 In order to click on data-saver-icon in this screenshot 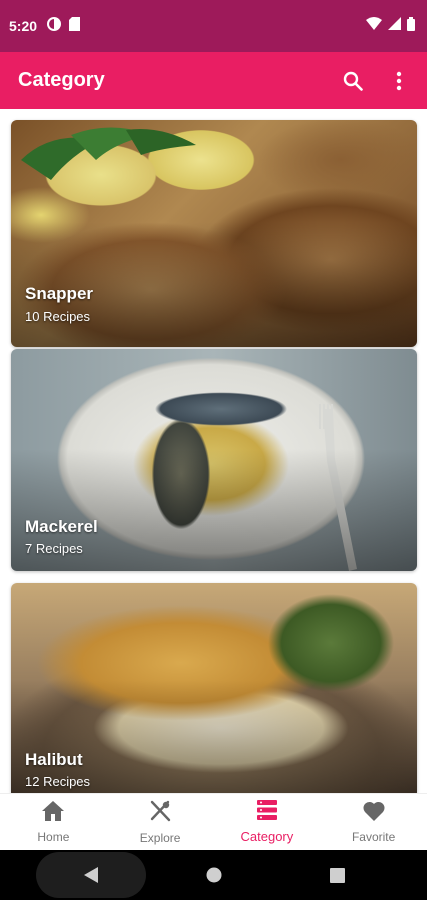, I will do `click(54, 26)`.